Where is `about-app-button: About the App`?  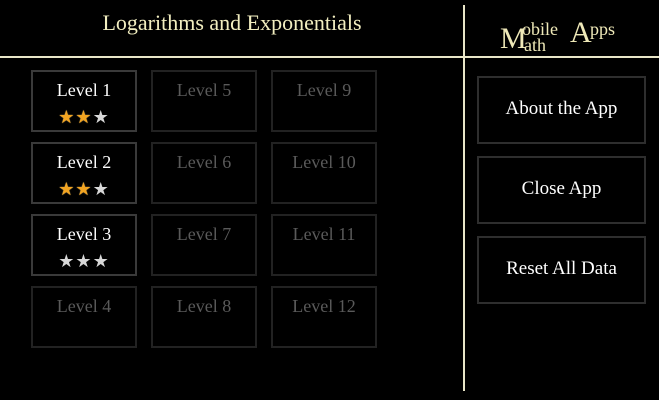 about-app-button: About the App is located at coordinates (561, 110).